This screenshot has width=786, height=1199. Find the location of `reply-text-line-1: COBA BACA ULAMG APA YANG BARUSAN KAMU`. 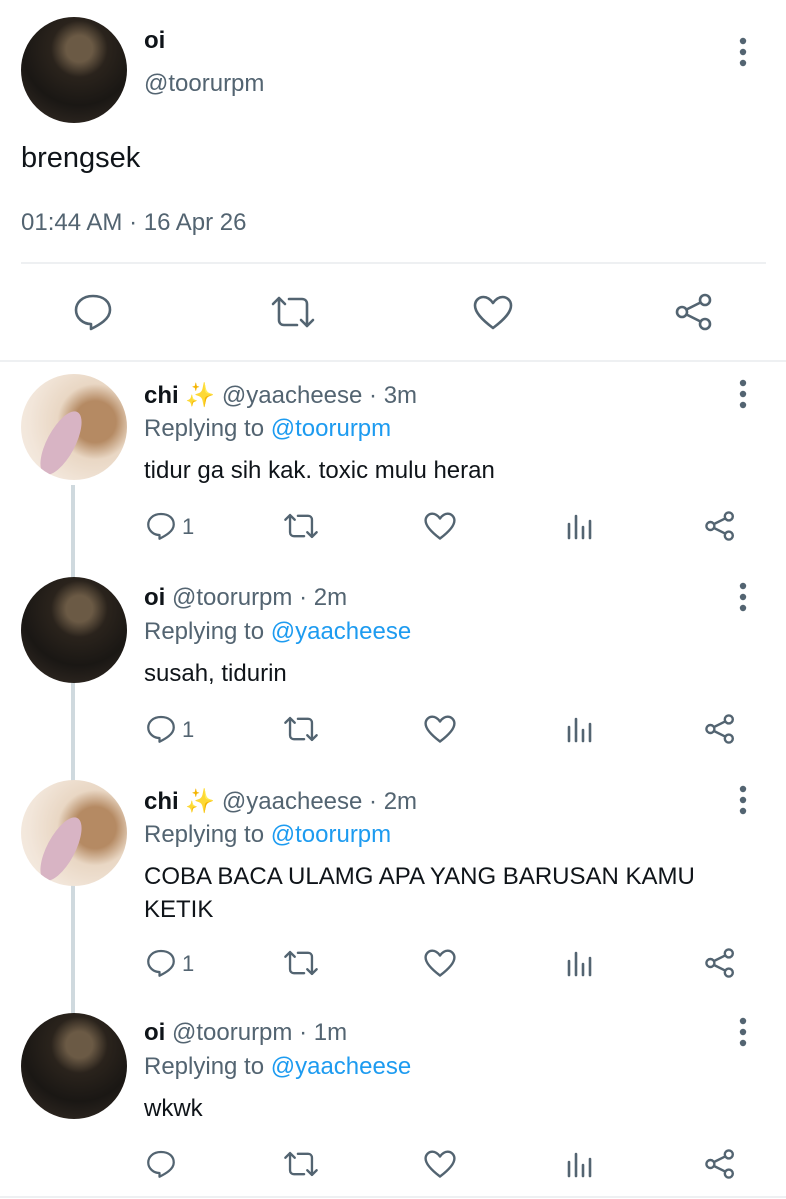

reply-text-line-1: COBA BACA ULAMG APA YANG BARUSAN KAMU is located at coordinates (419, 876).